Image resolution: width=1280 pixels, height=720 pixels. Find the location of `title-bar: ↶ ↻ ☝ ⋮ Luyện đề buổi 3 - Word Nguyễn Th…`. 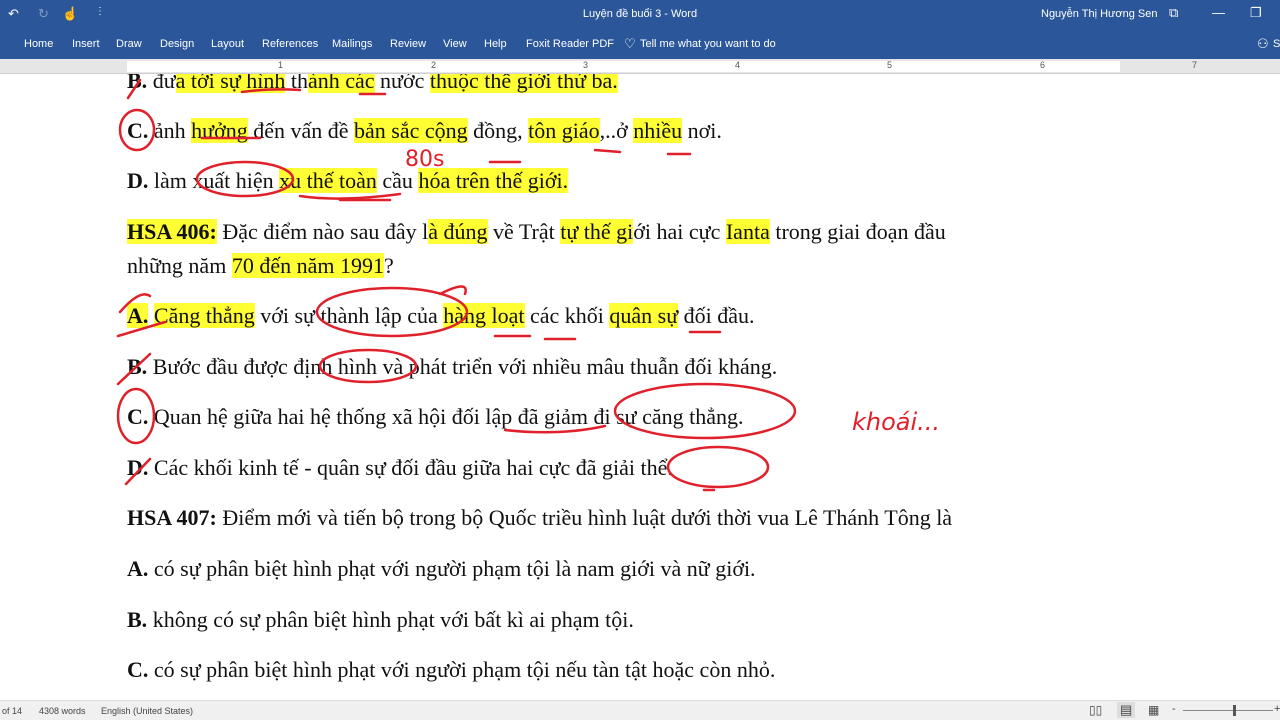

title-bar: ↶ ↻ ☝ ⋮ Luyện đề buổi 3 - Word Nguyễn Th… is located at coordinates (640, 14).